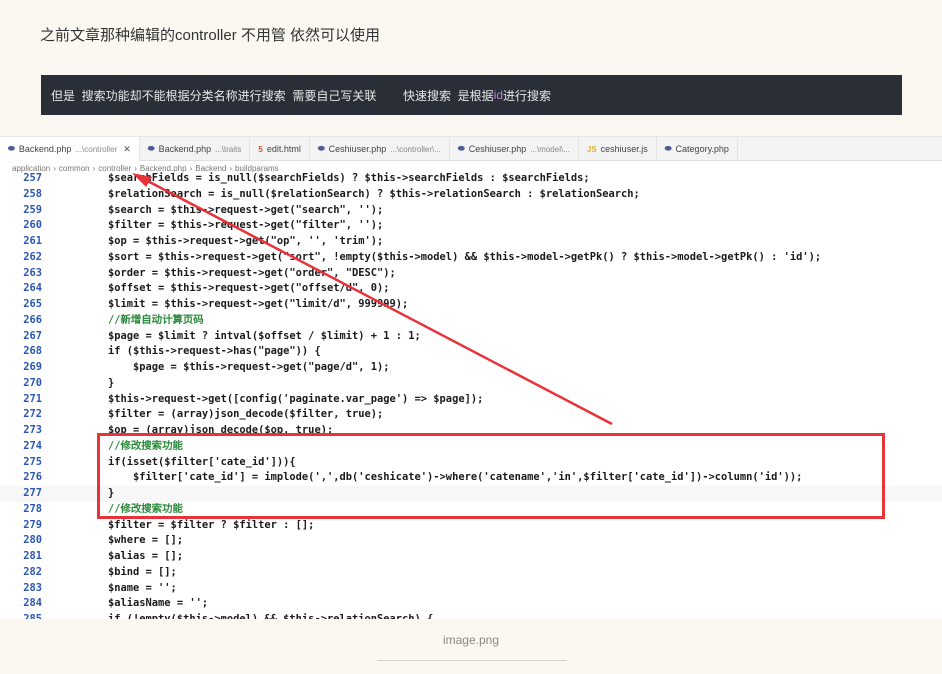  What do you see at coordinates (32, 524) in the screenshot?
I see `line-number: 279` at bounding box center [32, 524].